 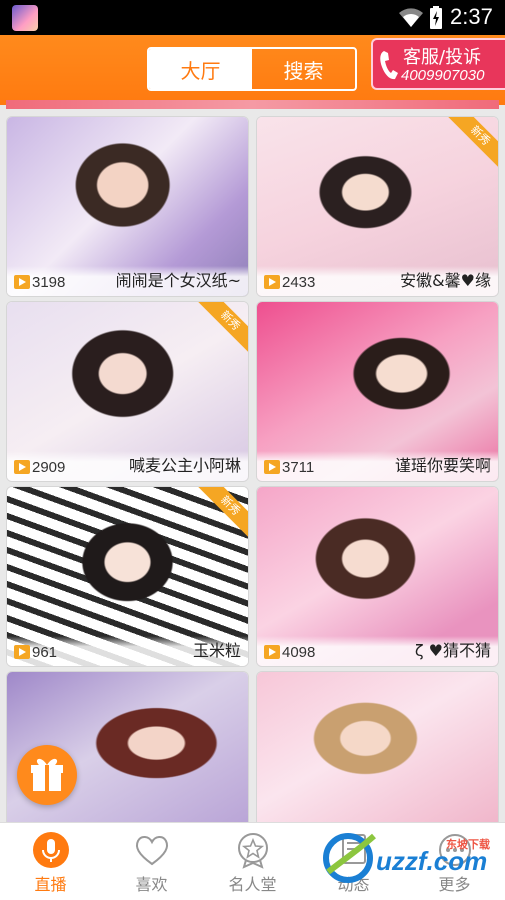 I want to click on service-title: 客服/投诉, so click(x=442, y=57).